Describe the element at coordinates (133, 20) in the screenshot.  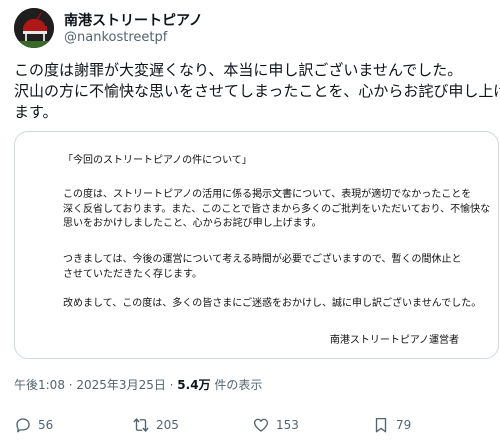
I see `display-name: 南港ストリートピアノ` at that location.